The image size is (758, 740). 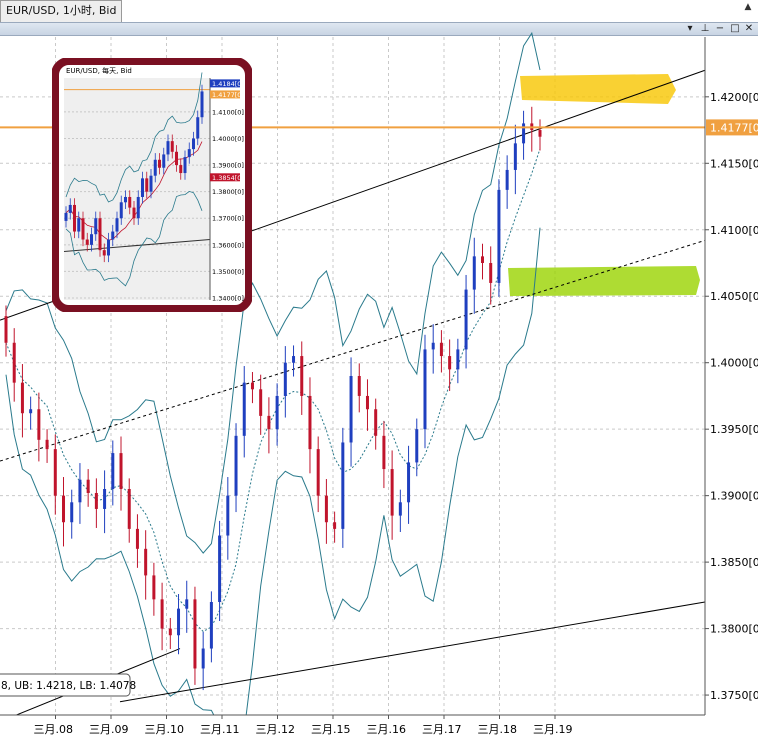 I want to click on inset-y-tick-label: 1.4000[0], so click(x=228, y=139).